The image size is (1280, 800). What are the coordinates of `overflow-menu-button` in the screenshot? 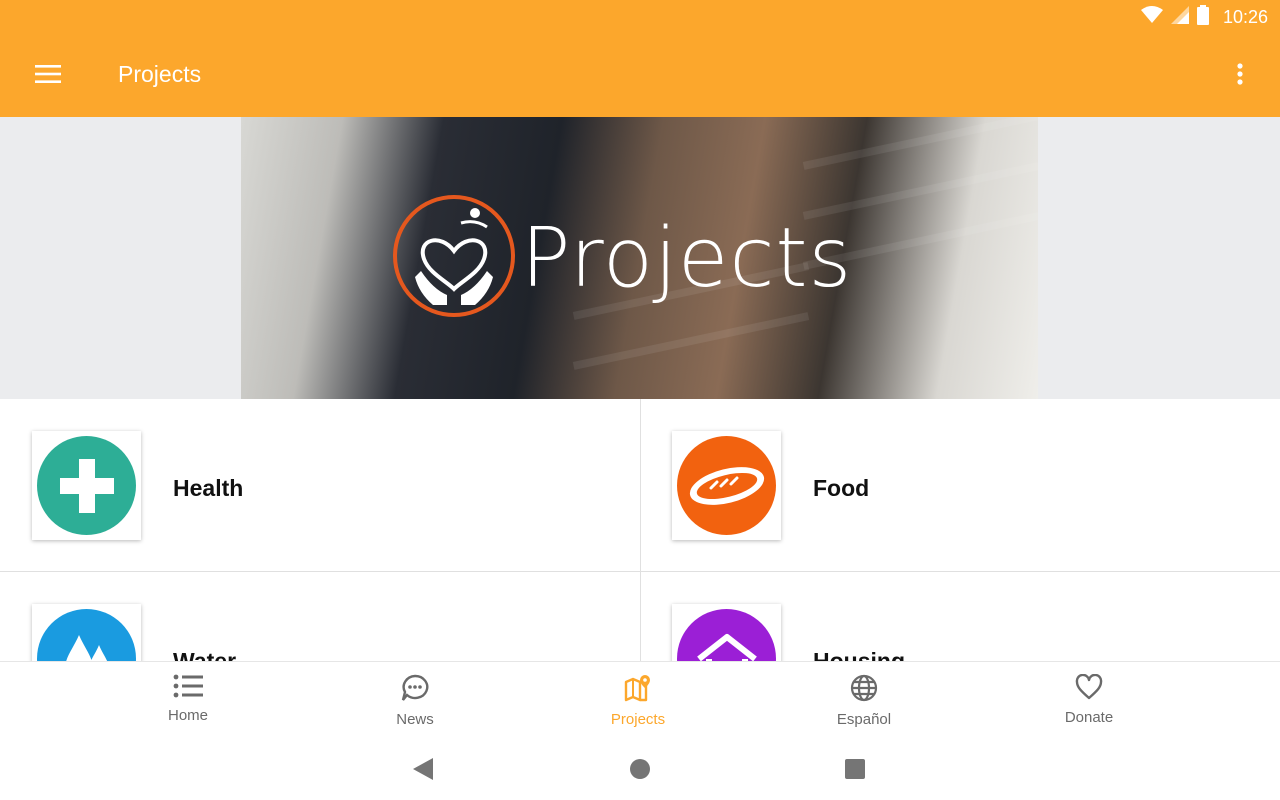 It's located at (1240, 76).